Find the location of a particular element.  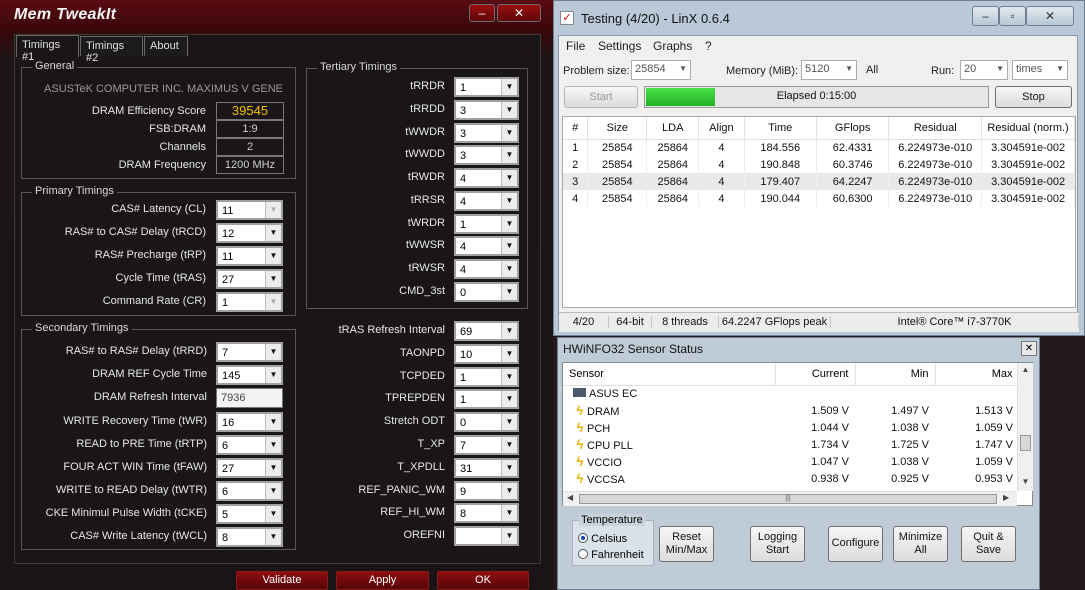

tab-about: About is located at coordinates (166, 46).